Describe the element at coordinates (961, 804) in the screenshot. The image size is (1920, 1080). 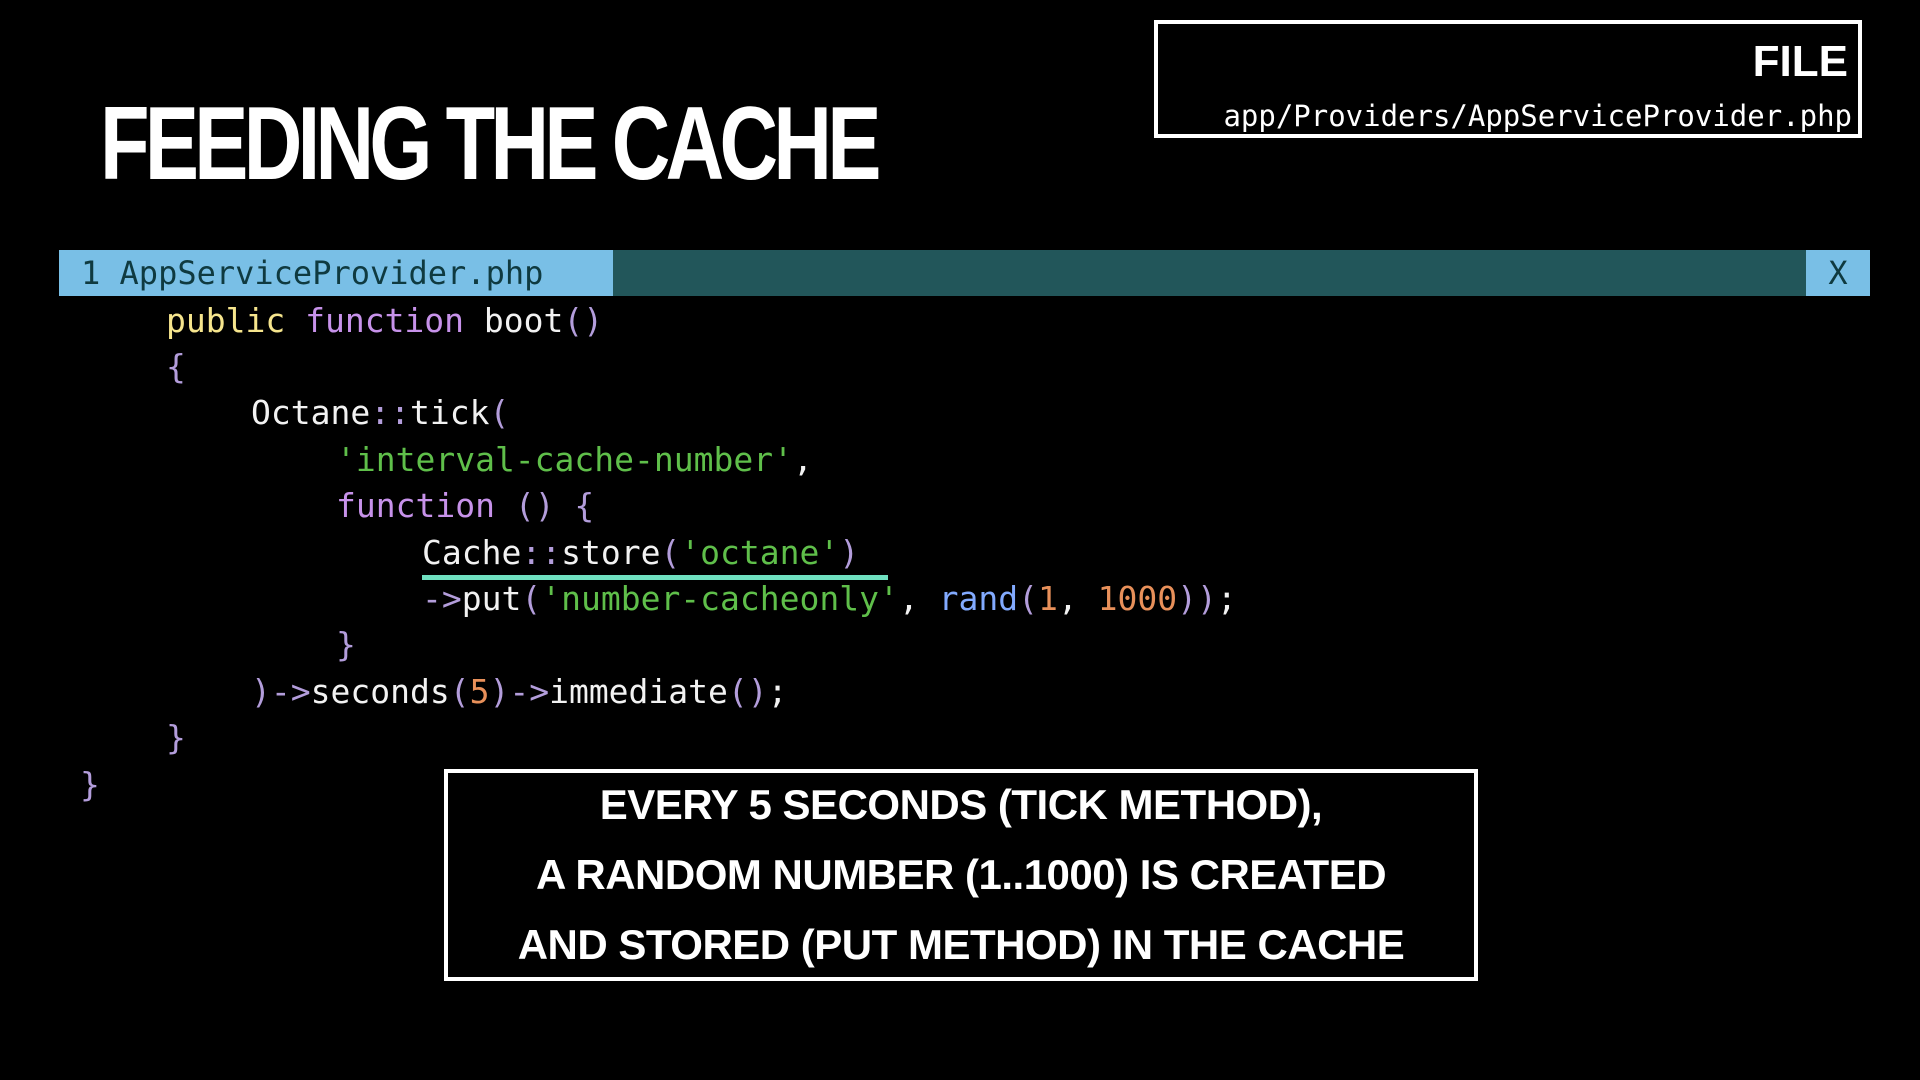
I see `caption-line: EVERY 5 SECONDS (TICK METHOD),` at that location.